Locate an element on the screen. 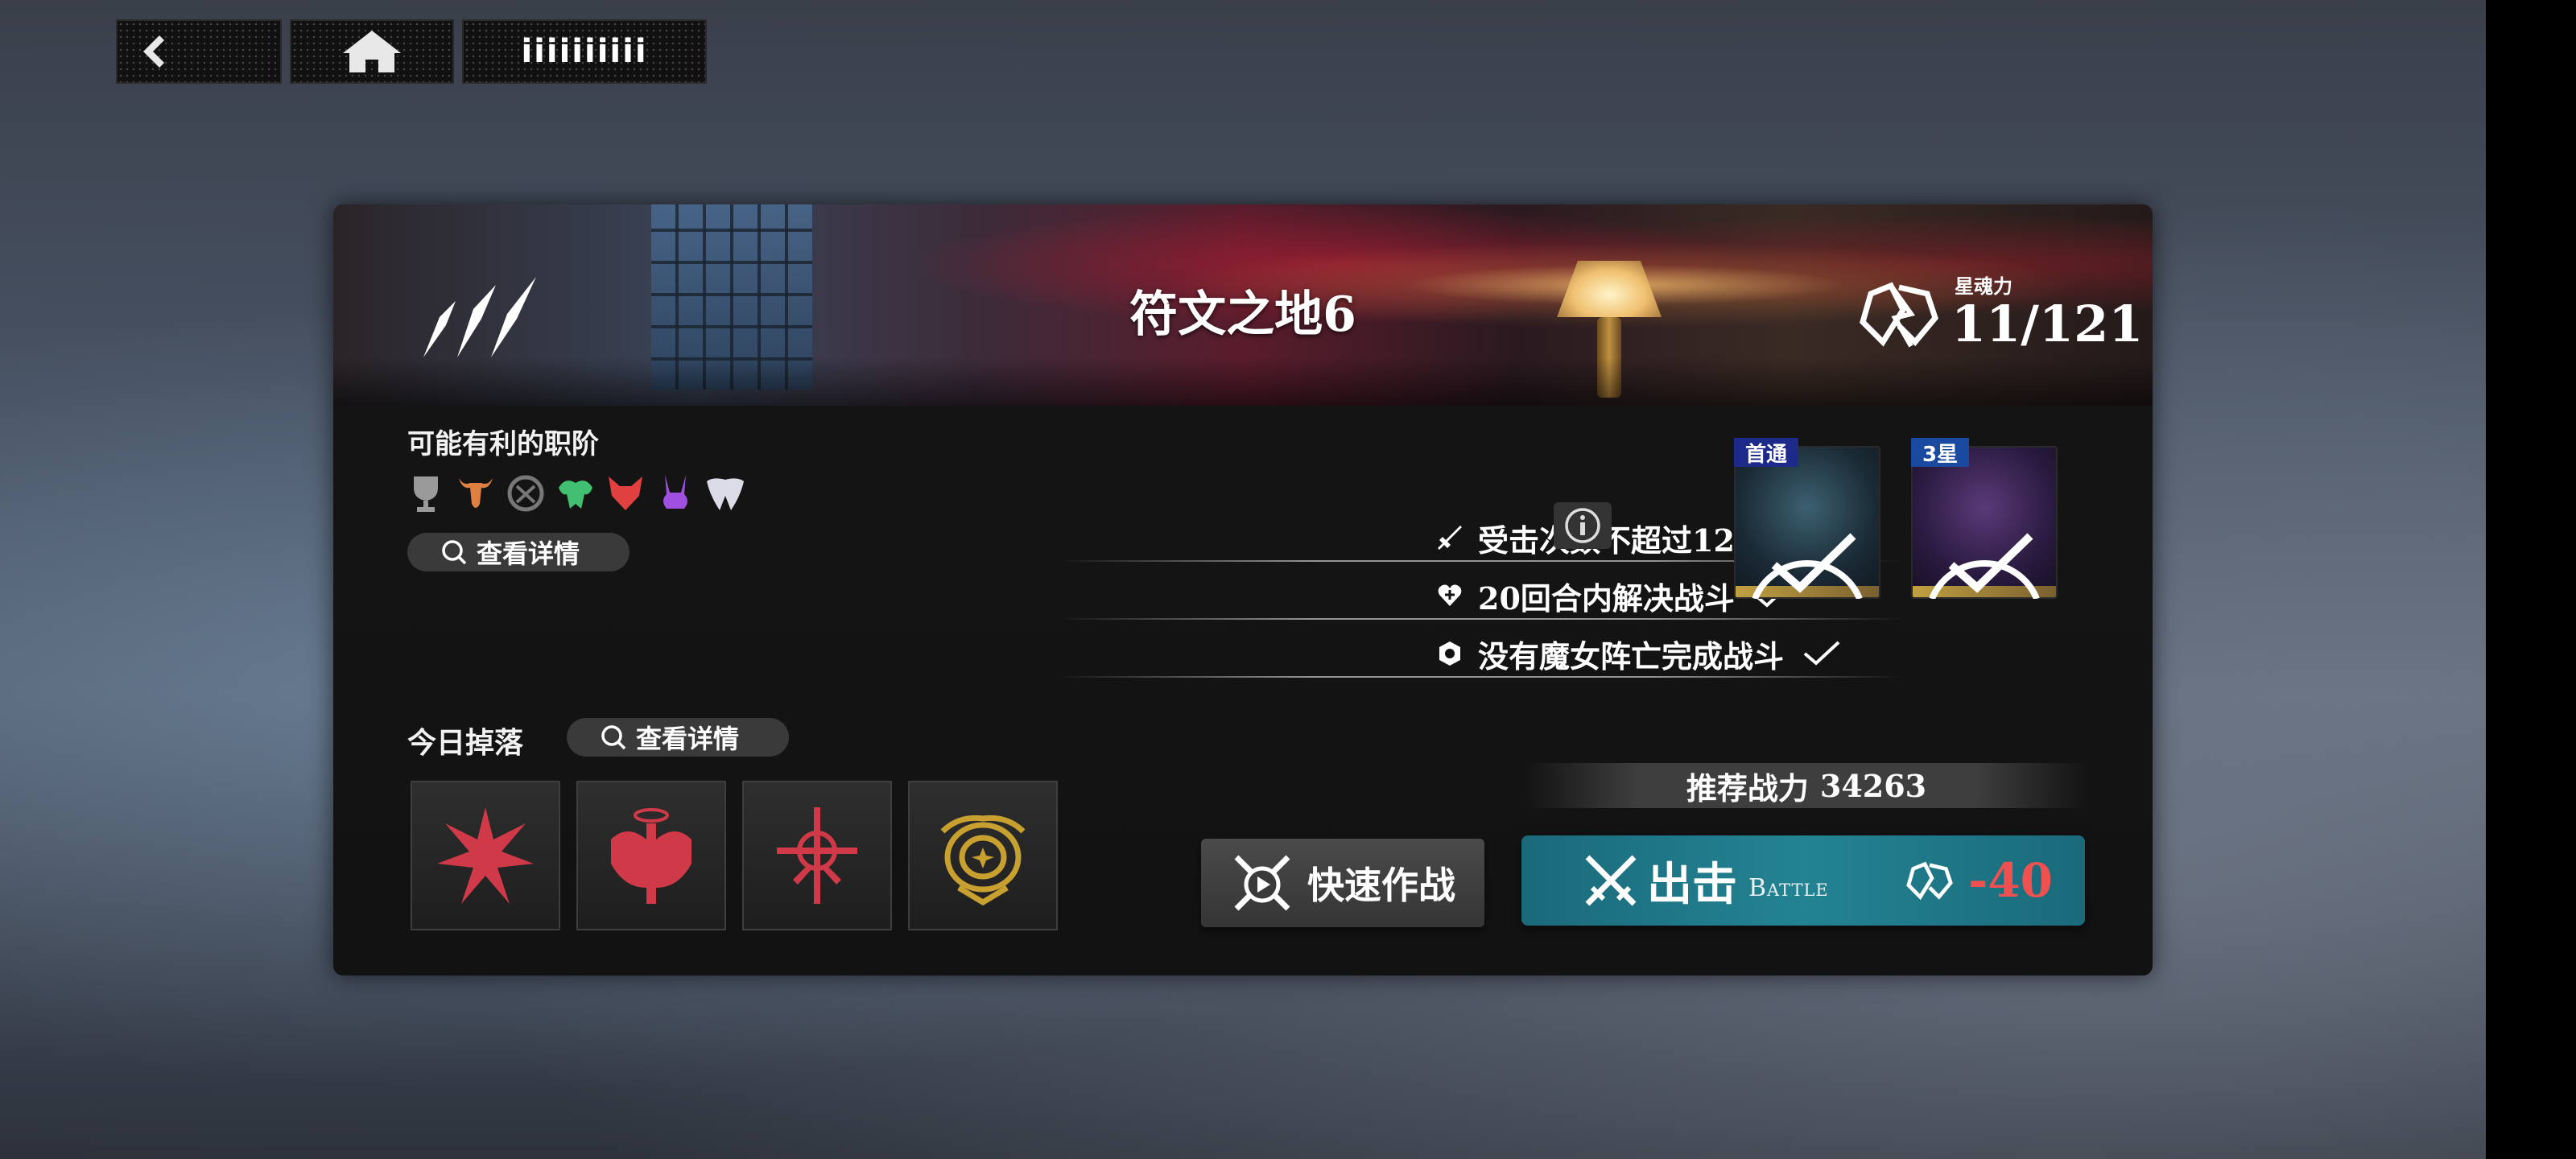 This screenshot has height=1159, width=2576. three-star-reward: 3星 is located at coordinates (1984, 518).